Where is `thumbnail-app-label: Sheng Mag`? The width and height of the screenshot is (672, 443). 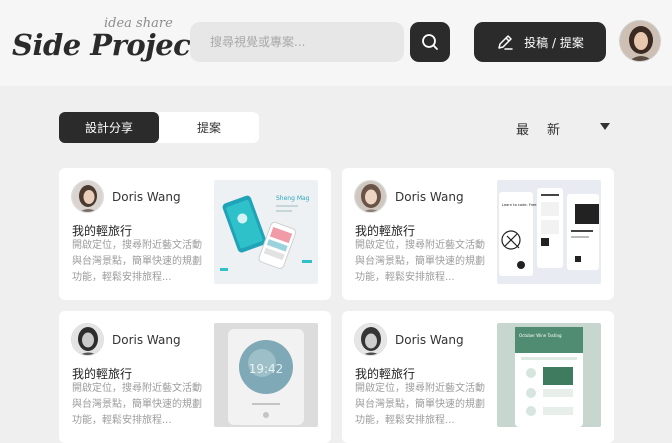 thumbnail-app-label: Sheng Mag is located at coordinates (293, 198).